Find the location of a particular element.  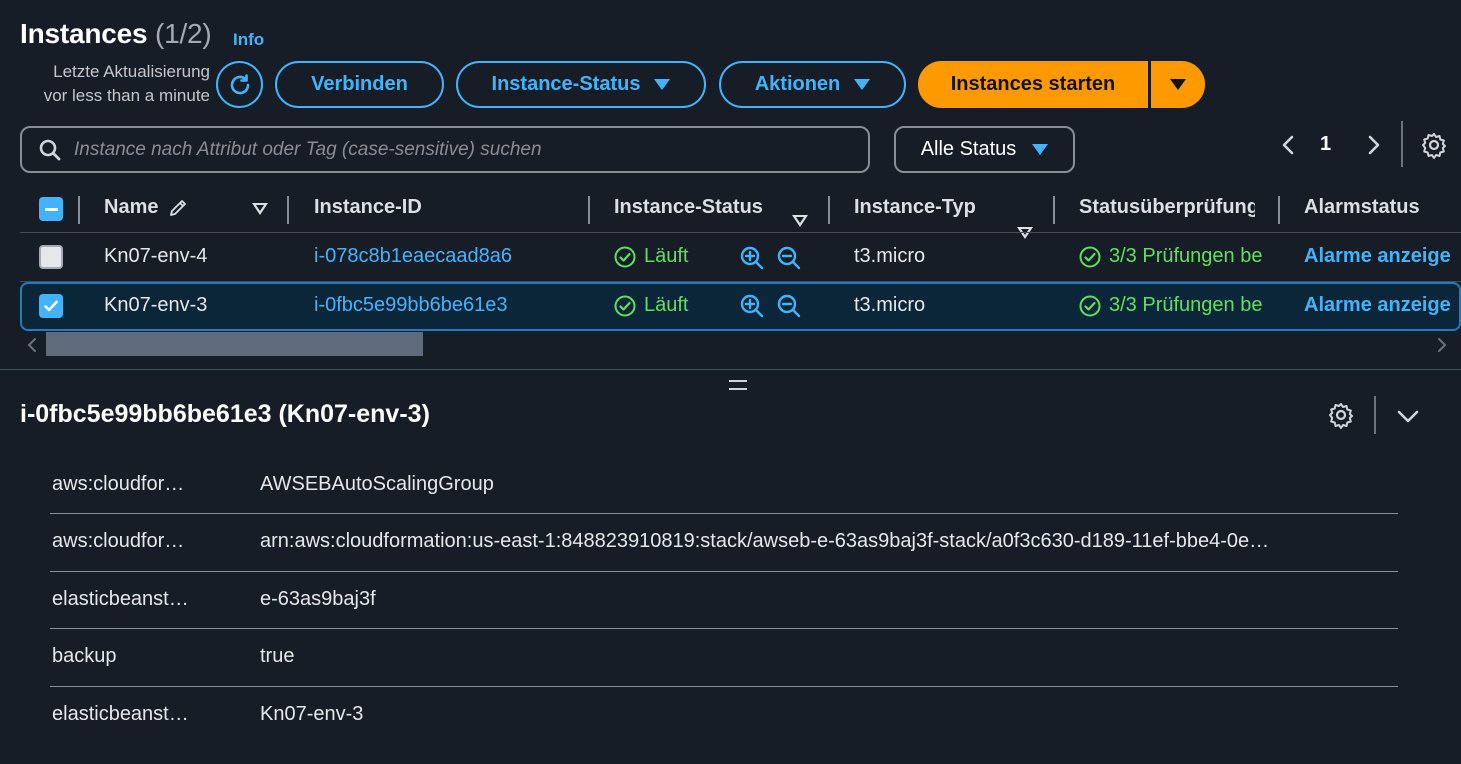

refresh-button is located at coordinates (239, 84).